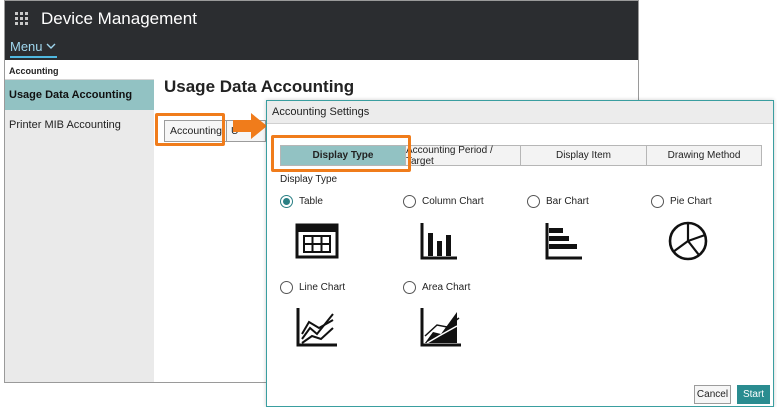 The width and height of the screenshot is (777, 407). What do you see at coordinates (190, 129) in the screenshot?
I see `accounting-button-highlight` at bounding box center [190, 129].